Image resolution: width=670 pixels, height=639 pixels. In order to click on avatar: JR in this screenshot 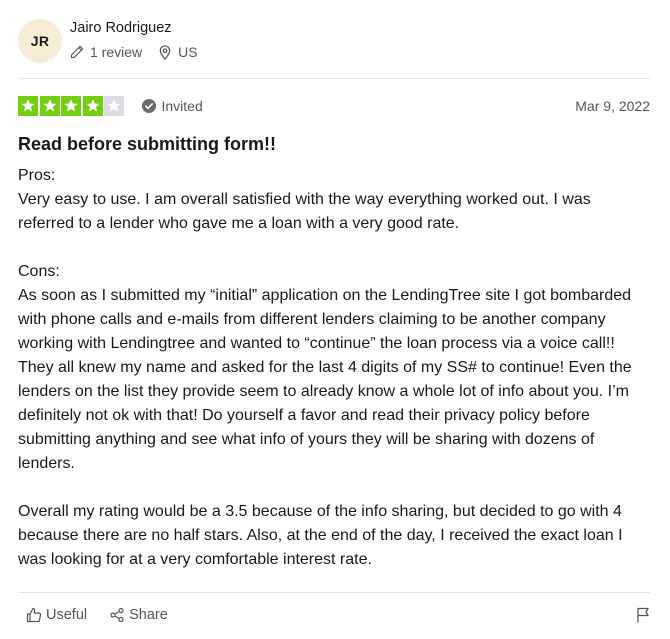, I will do `click(40, 41)`.